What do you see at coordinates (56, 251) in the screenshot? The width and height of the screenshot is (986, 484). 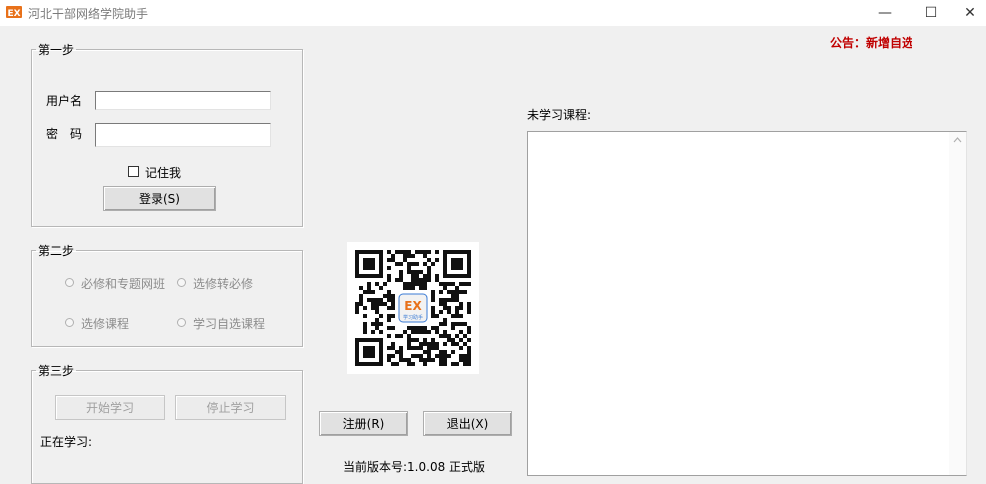 I see `step2-legend: 第二步` at bounding box center [56, 251].